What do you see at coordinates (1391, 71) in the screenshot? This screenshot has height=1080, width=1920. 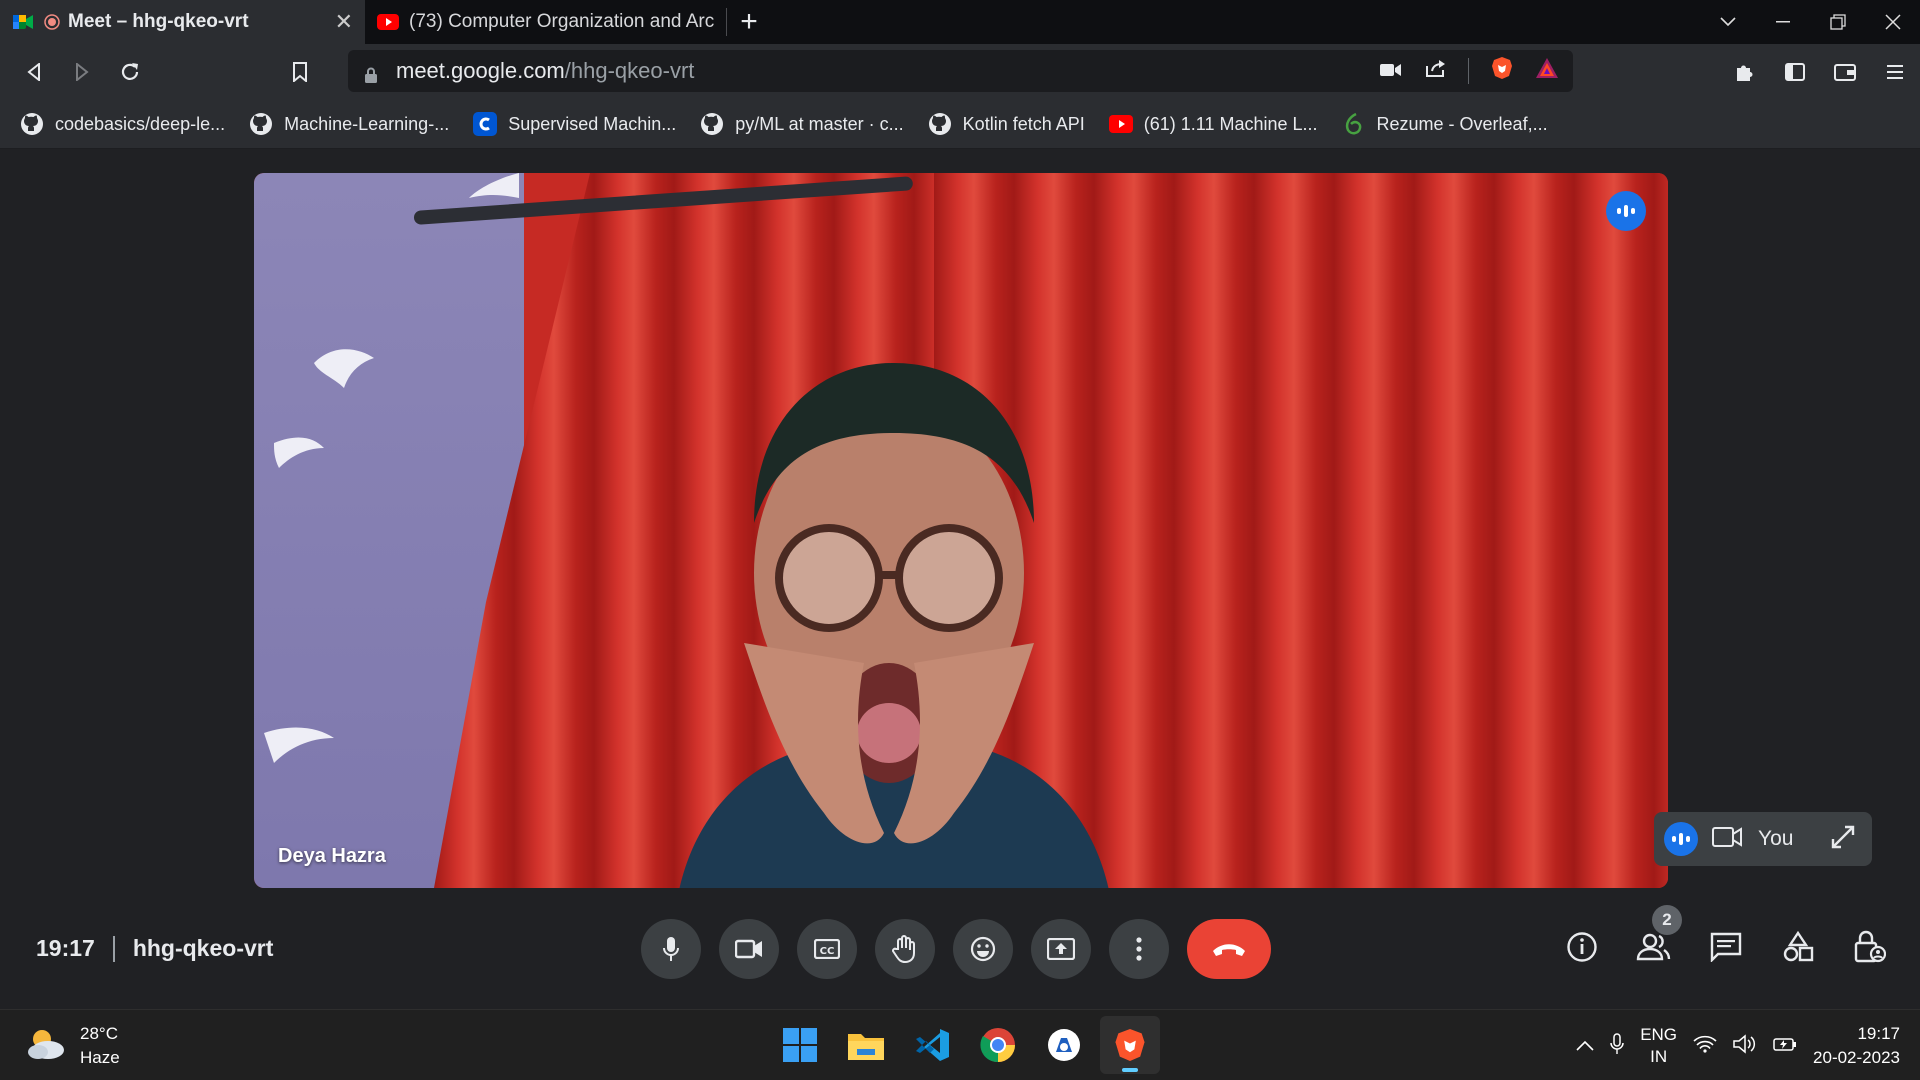 I see `camera-in-use-icon` at bounding box center [1391, 71].